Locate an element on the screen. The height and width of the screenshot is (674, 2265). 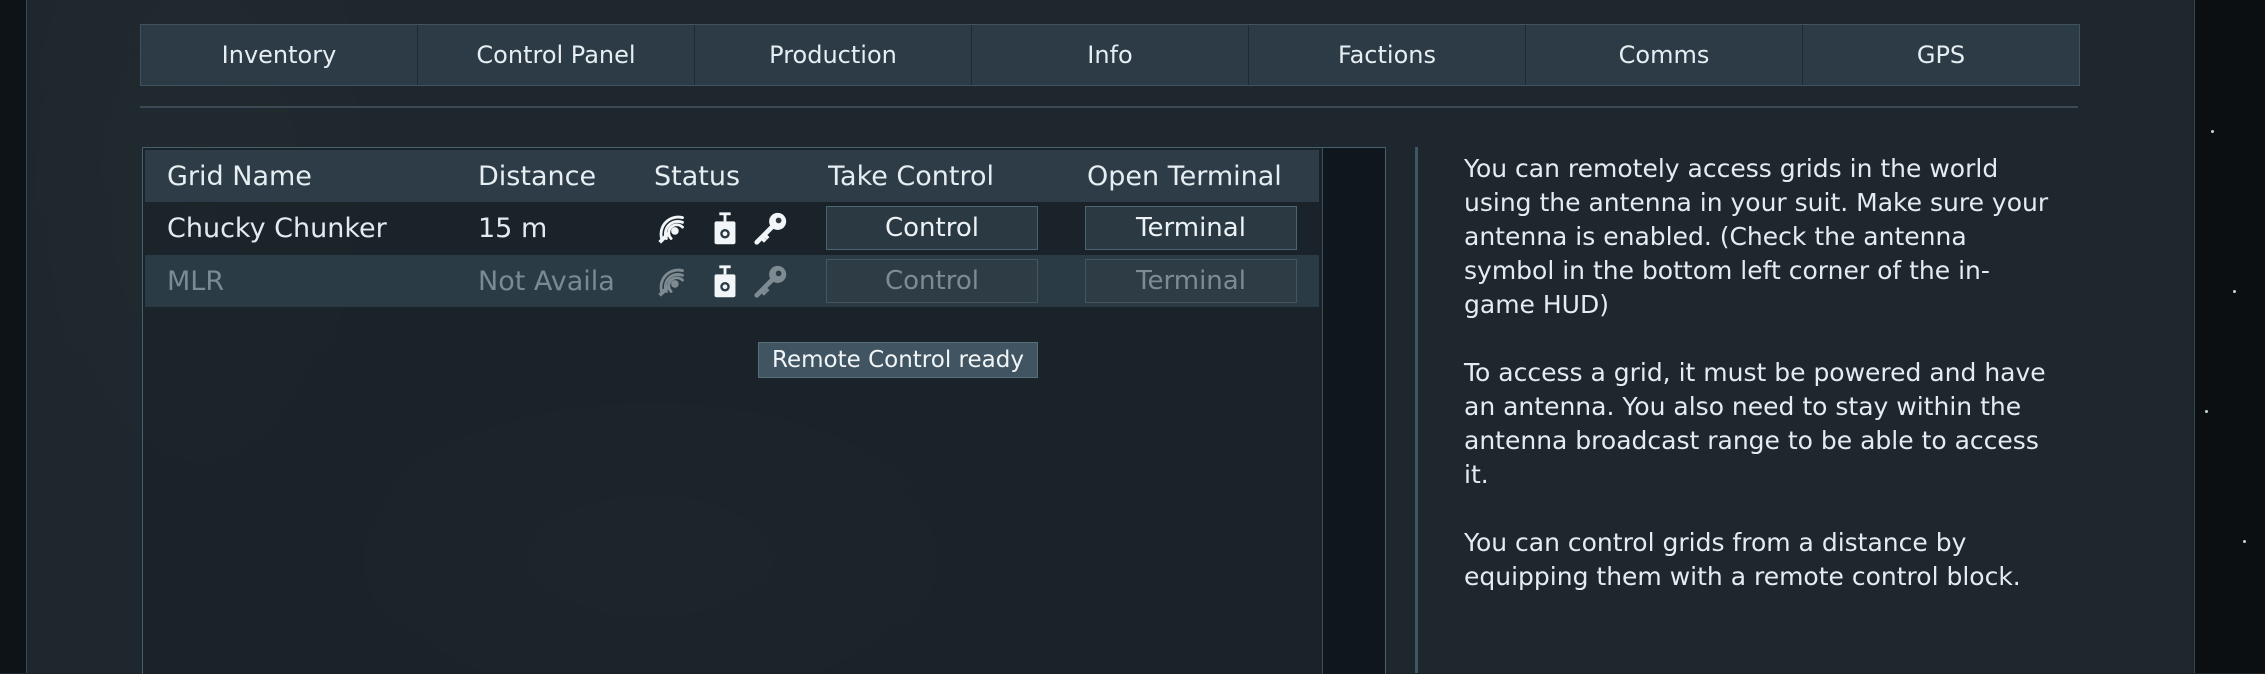
column-header-grid-name: Grid Name is located at coordinates (239, 176).